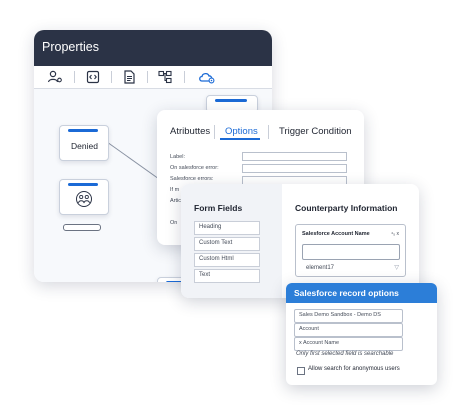 This screenshot has height=406, width=474. I want to click on salesforce-error-select, so click(294, 168).